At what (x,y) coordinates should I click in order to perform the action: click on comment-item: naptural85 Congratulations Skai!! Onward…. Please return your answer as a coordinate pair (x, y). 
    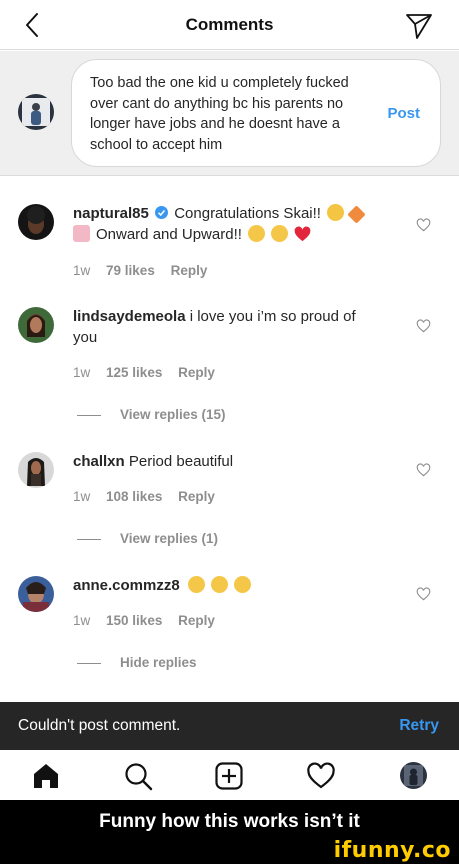
    Looking at the image, I should click on (229, 231).